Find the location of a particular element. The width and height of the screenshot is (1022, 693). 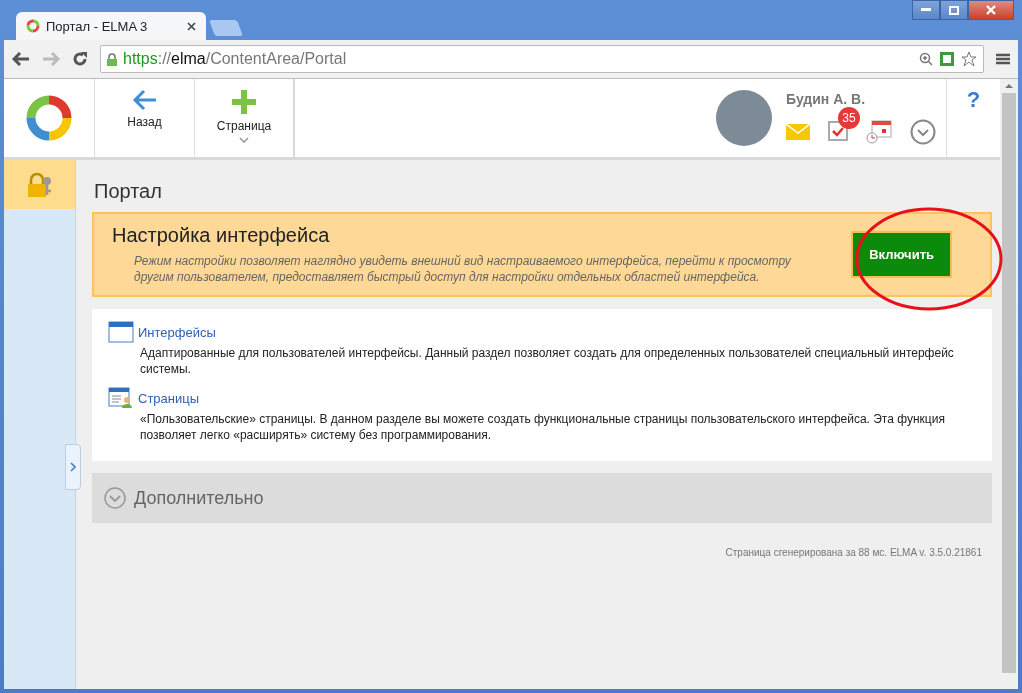

lock-icon is located at coordinates (112, 59).